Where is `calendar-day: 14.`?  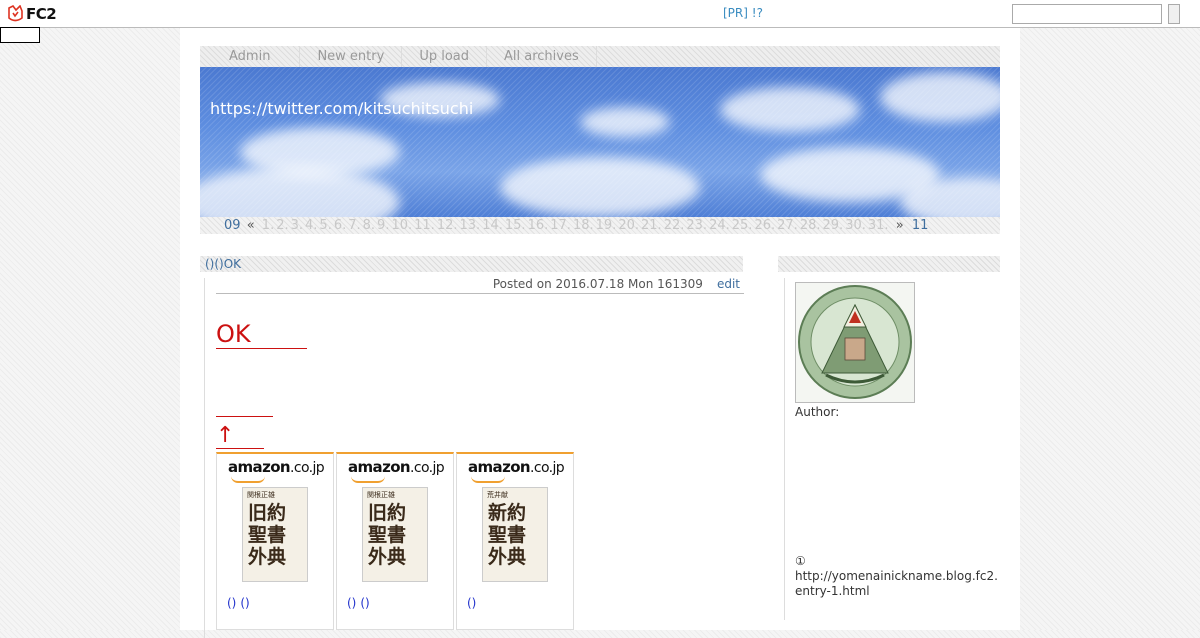 calendar-day: 14. is located at coordinates (492, 225).